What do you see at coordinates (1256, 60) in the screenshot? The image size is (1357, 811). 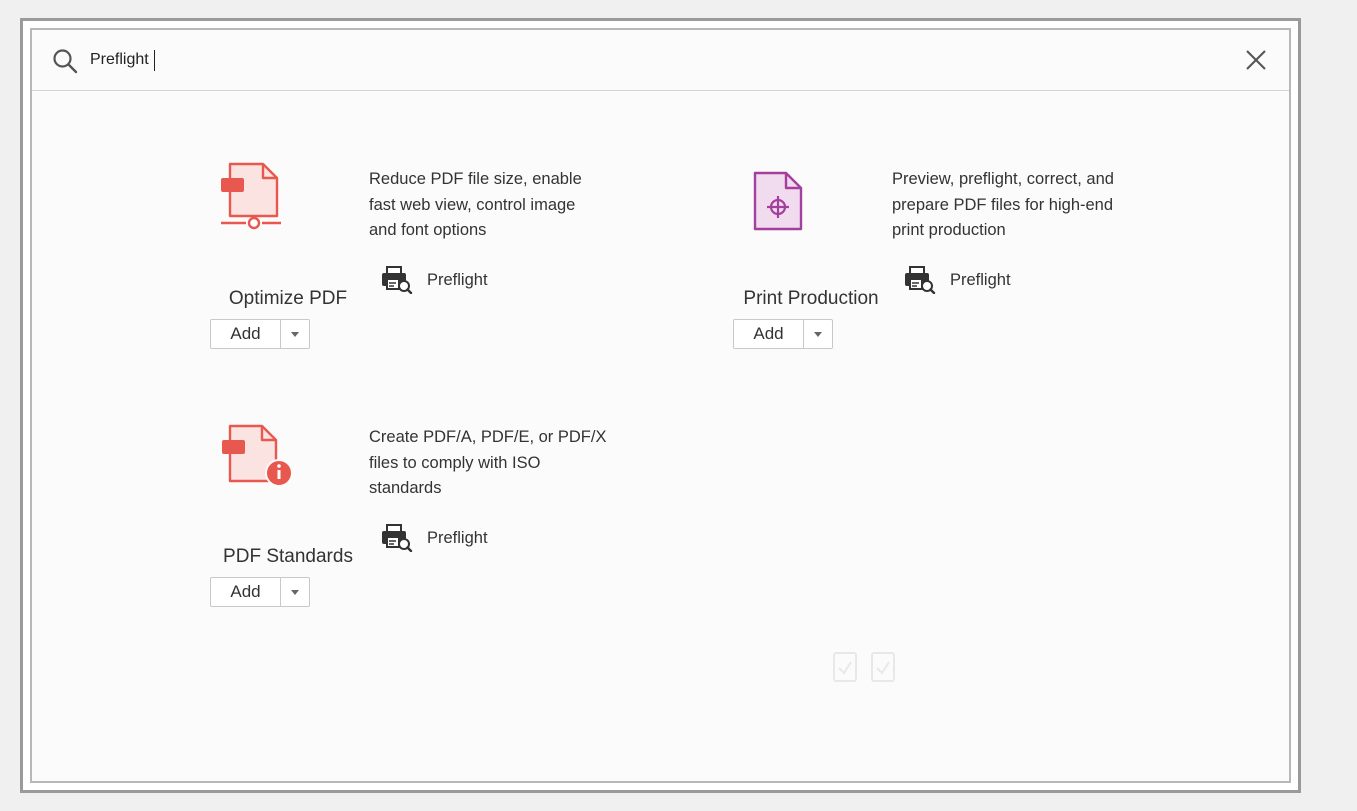 I see `close-icon` at bounding box center [1256, 60].